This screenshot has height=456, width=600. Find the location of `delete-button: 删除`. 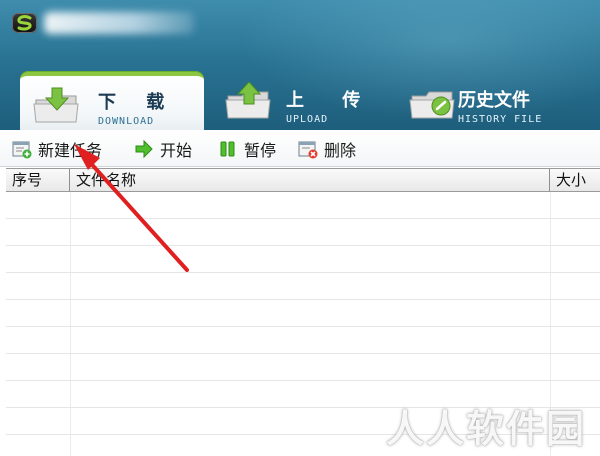

delete-button: 删除 is located at coordinates (327, 149).